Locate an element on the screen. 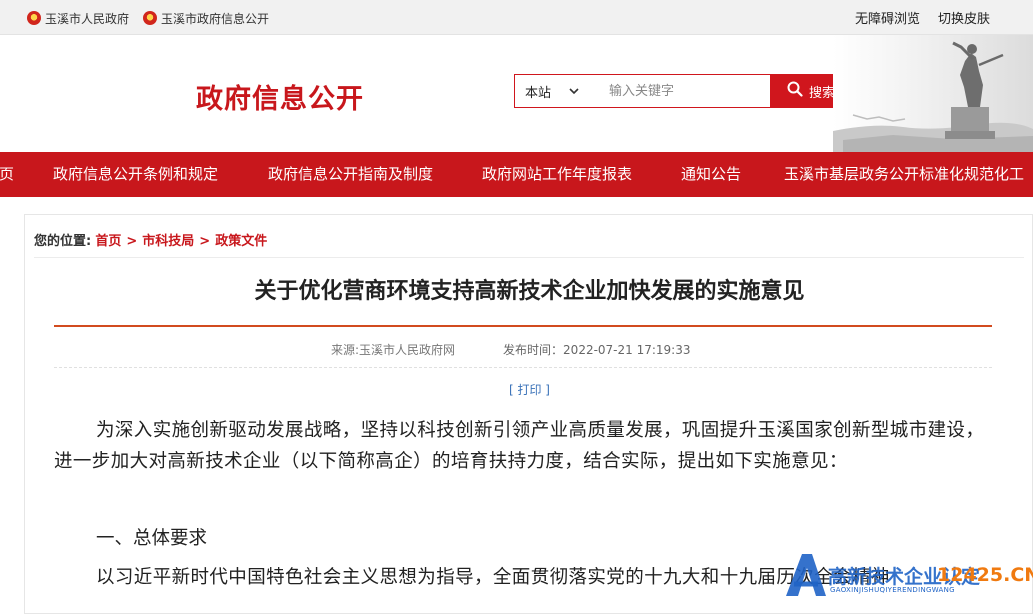 The image size is (1033, 614). breadcrumb-home: 首页 is located at coordinates (108, 241).